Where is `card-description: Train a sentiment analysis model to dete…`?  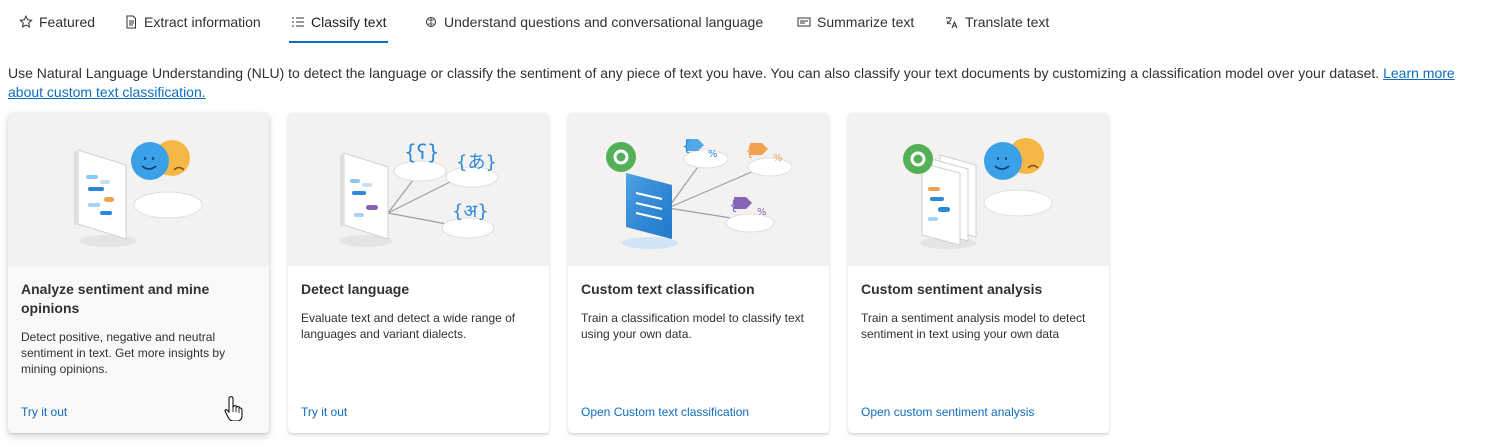 card-description: Train a sentiment analysis model to dete… is located at coordinates (973, 326).